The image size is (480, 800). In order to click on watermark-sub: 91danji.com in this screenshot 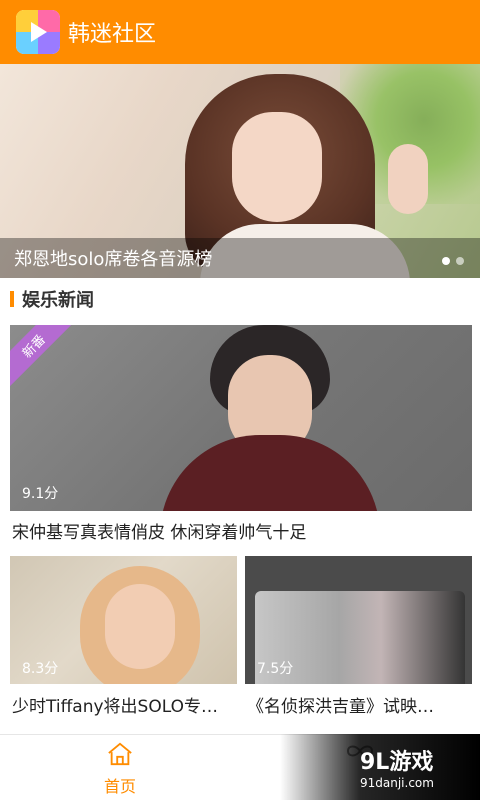, I will do `click(397, 783)`.